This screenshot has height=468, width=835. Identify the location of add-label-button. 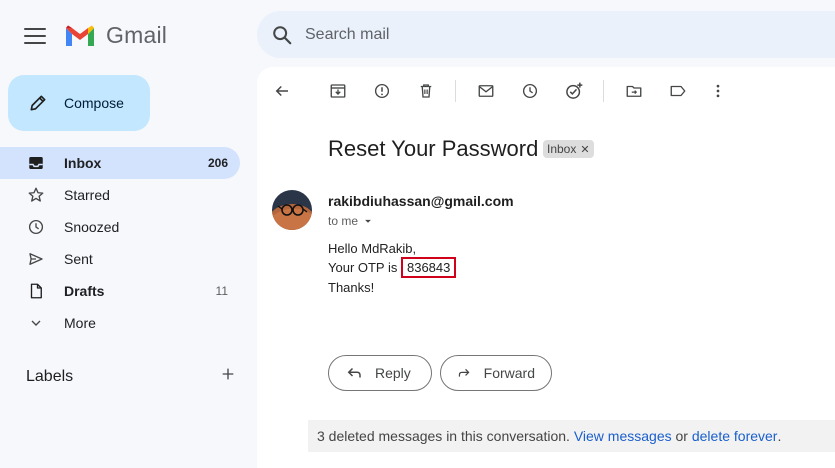
(228, 376).